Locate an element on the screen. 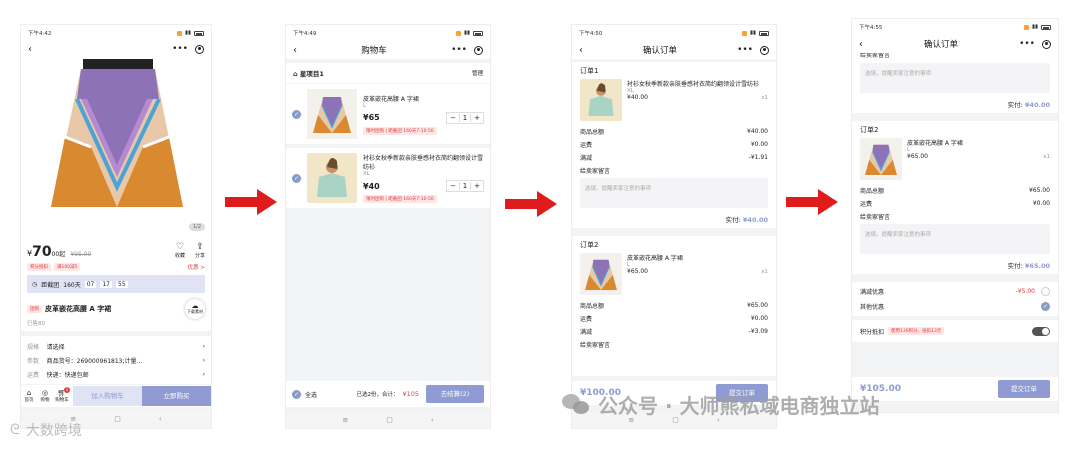 The width and height of the screenshot is (1080, 453). item-price: ¥40 is located at coordinates (371, 186).